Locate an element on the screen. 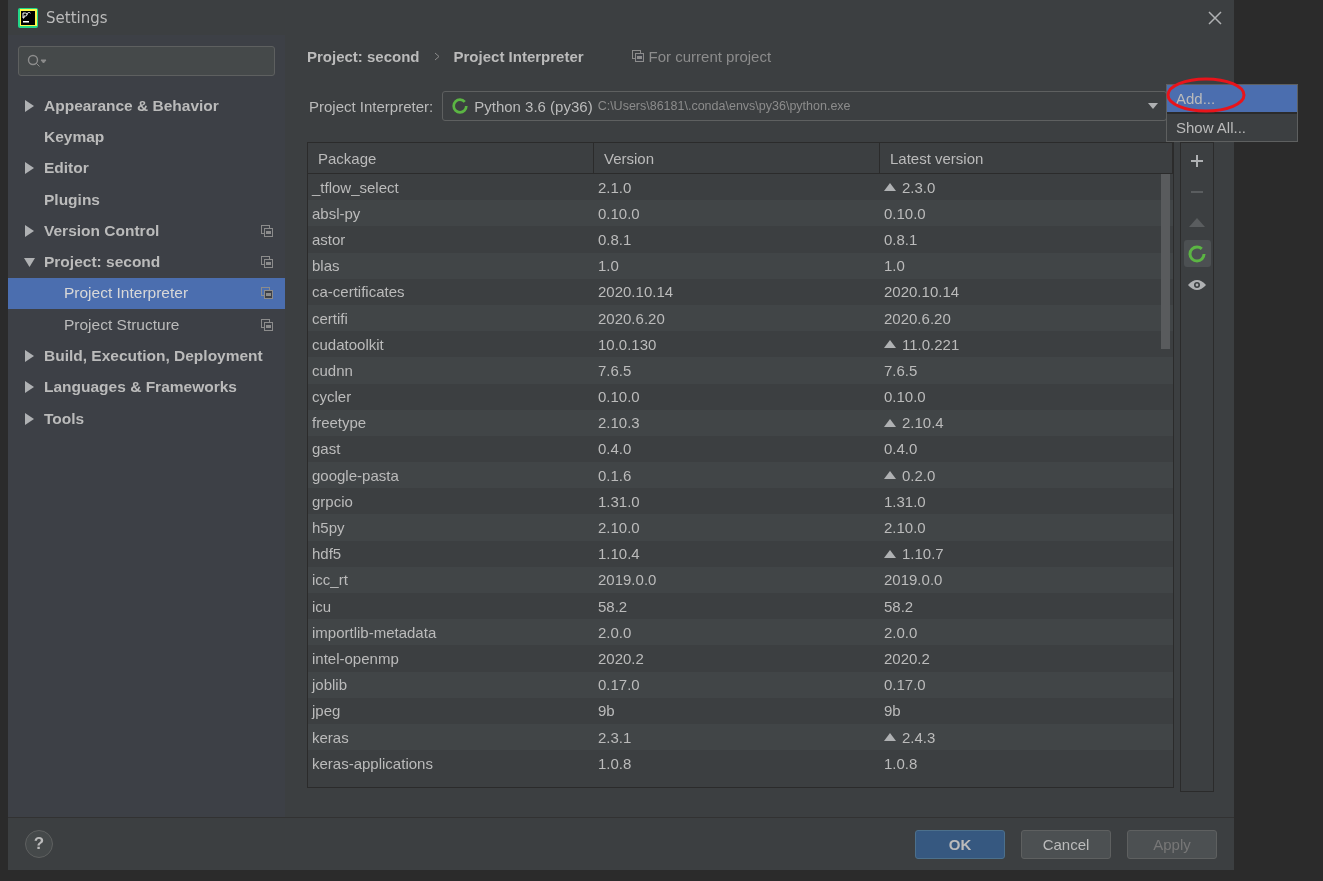  minus-icon is located at coordinates (1197, 191).